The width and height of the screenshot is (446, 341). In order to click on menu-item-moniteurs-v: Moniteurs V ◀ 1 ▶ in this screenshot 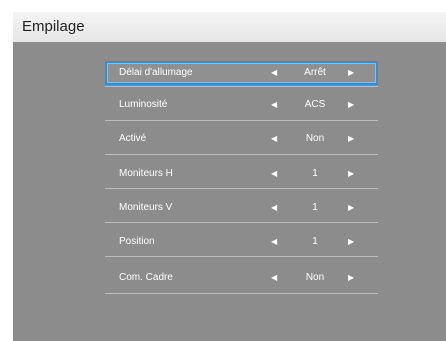, I will do `click(241, 208)`.